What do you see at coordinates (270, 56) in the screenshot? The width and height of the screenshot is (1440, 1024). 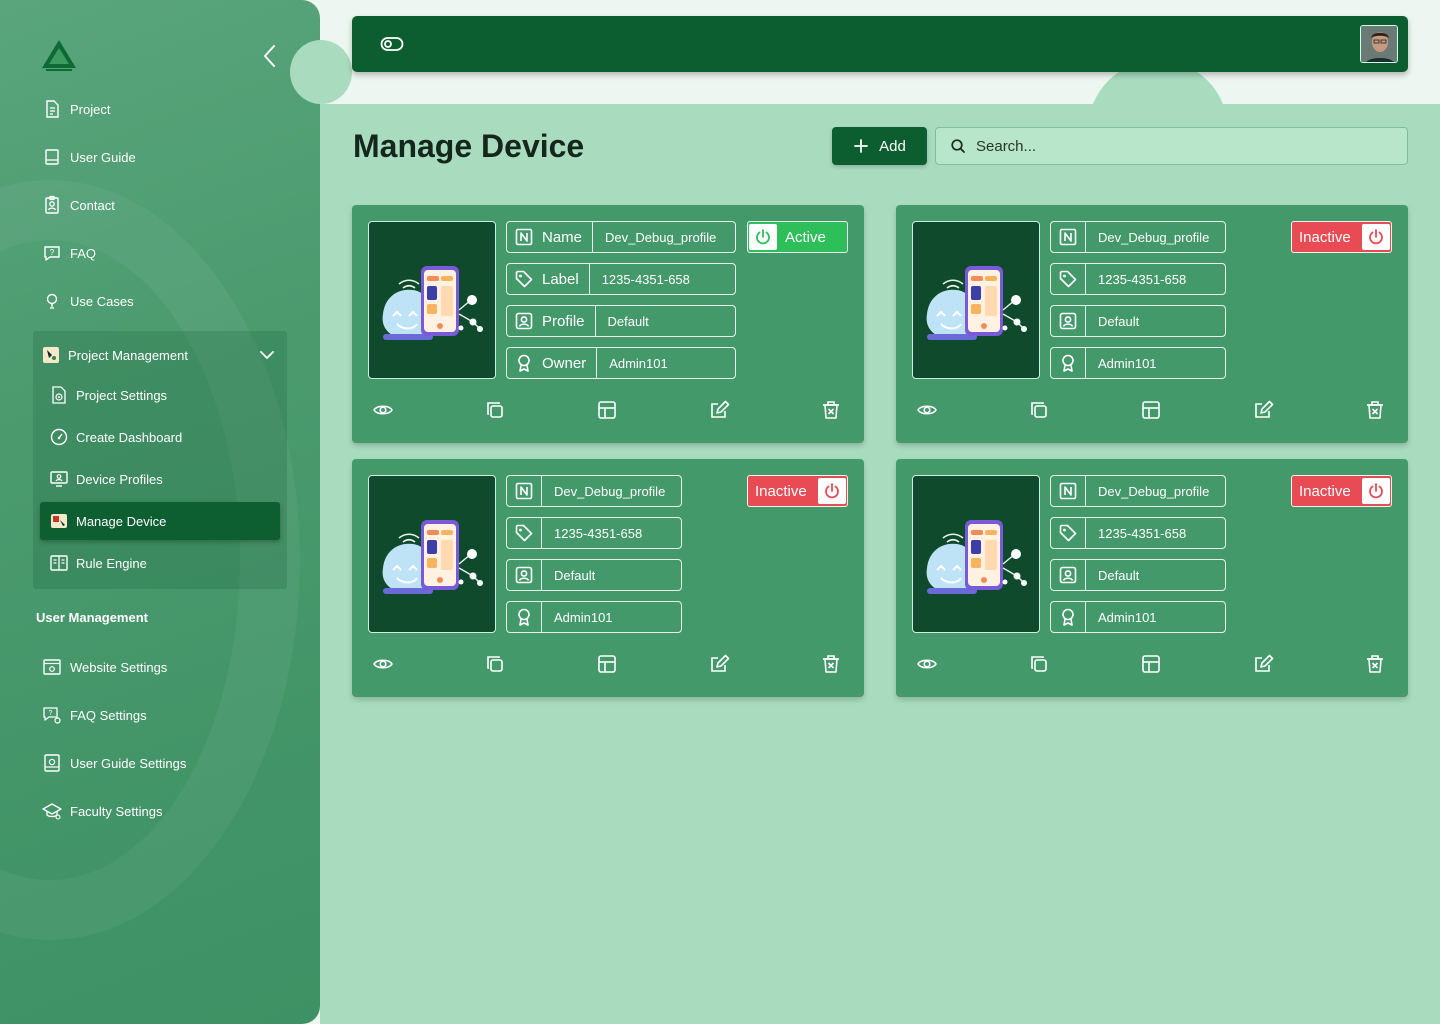 I see `collapse-sidebar-icon` at bounding box center [270, 56].